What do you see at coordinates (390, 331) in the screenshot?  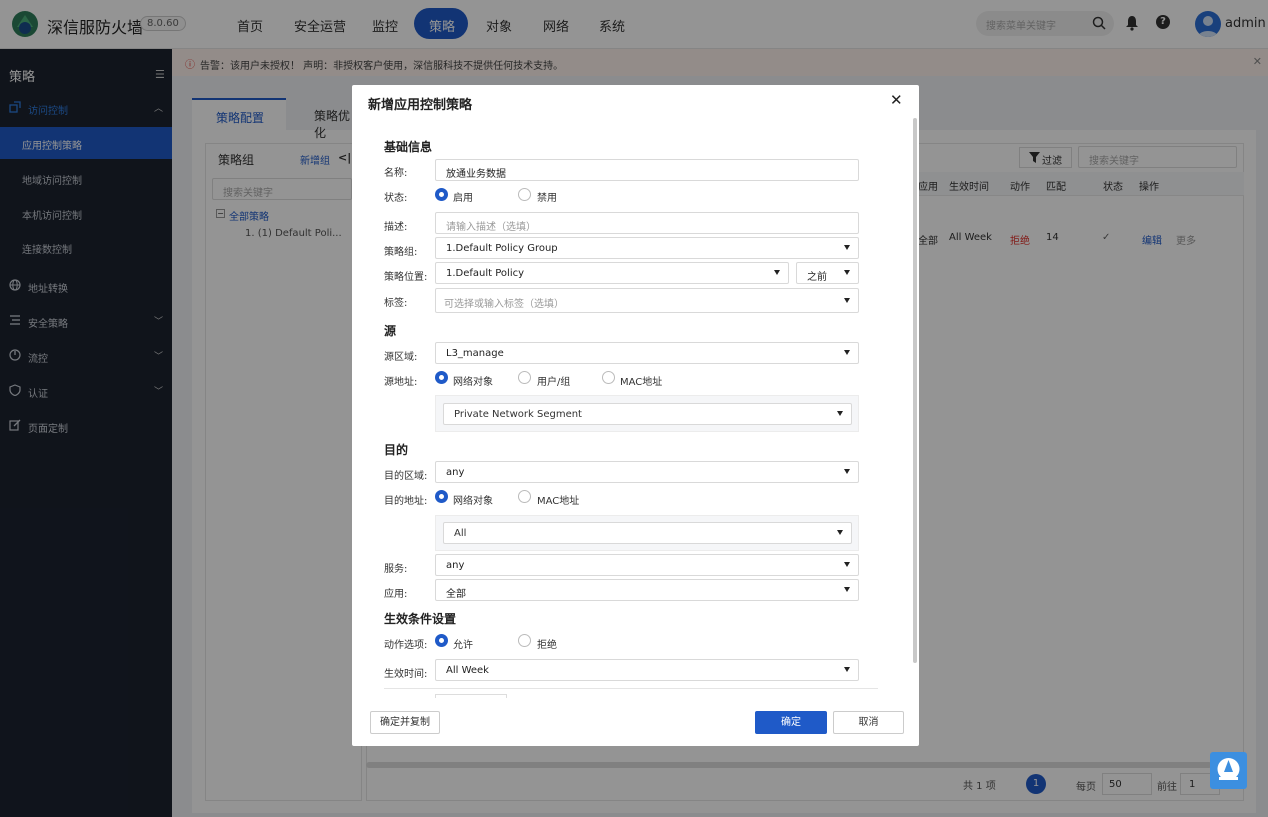 I see `section-source: 源` at bounding box center [390, 331].